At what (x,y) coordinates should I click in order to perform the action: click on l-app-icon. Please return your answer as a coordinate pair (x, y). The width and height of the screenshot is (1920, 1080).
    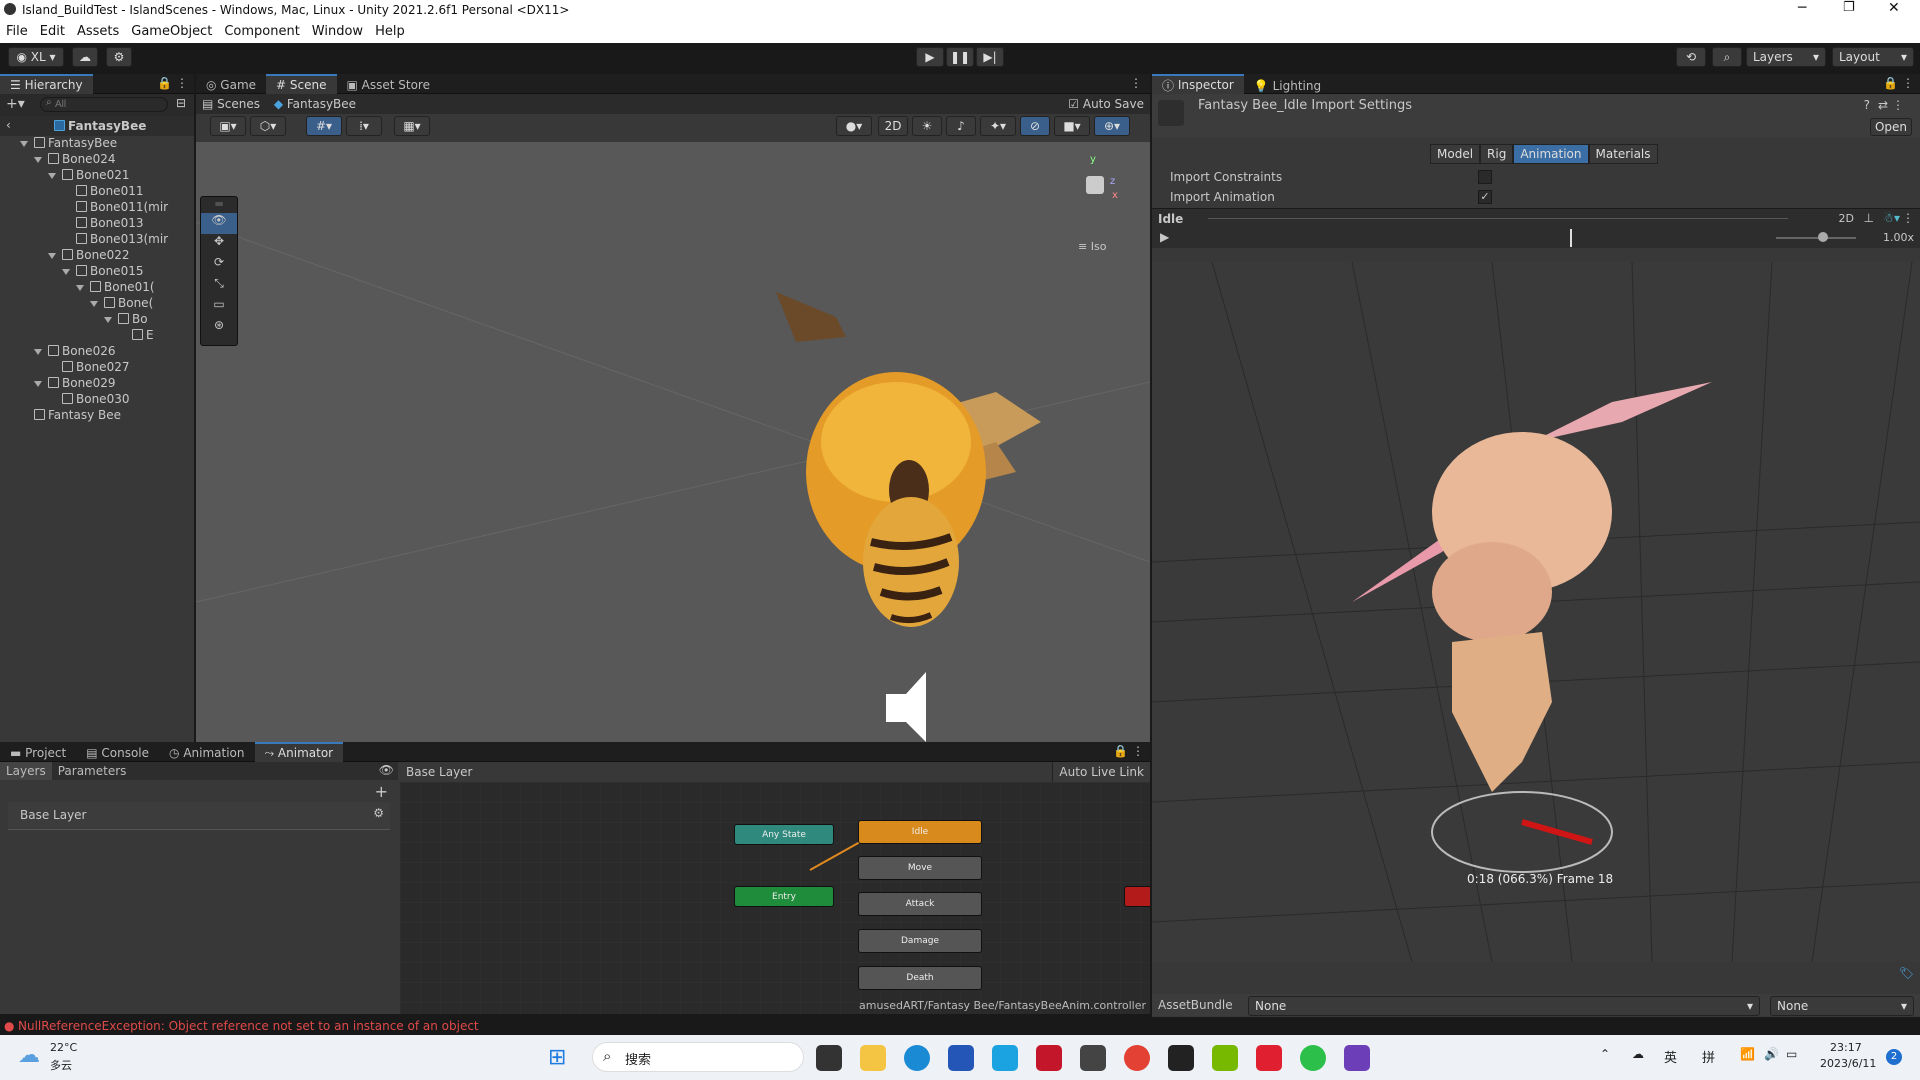
    Looking at the image, I should click on (1005, 1058).